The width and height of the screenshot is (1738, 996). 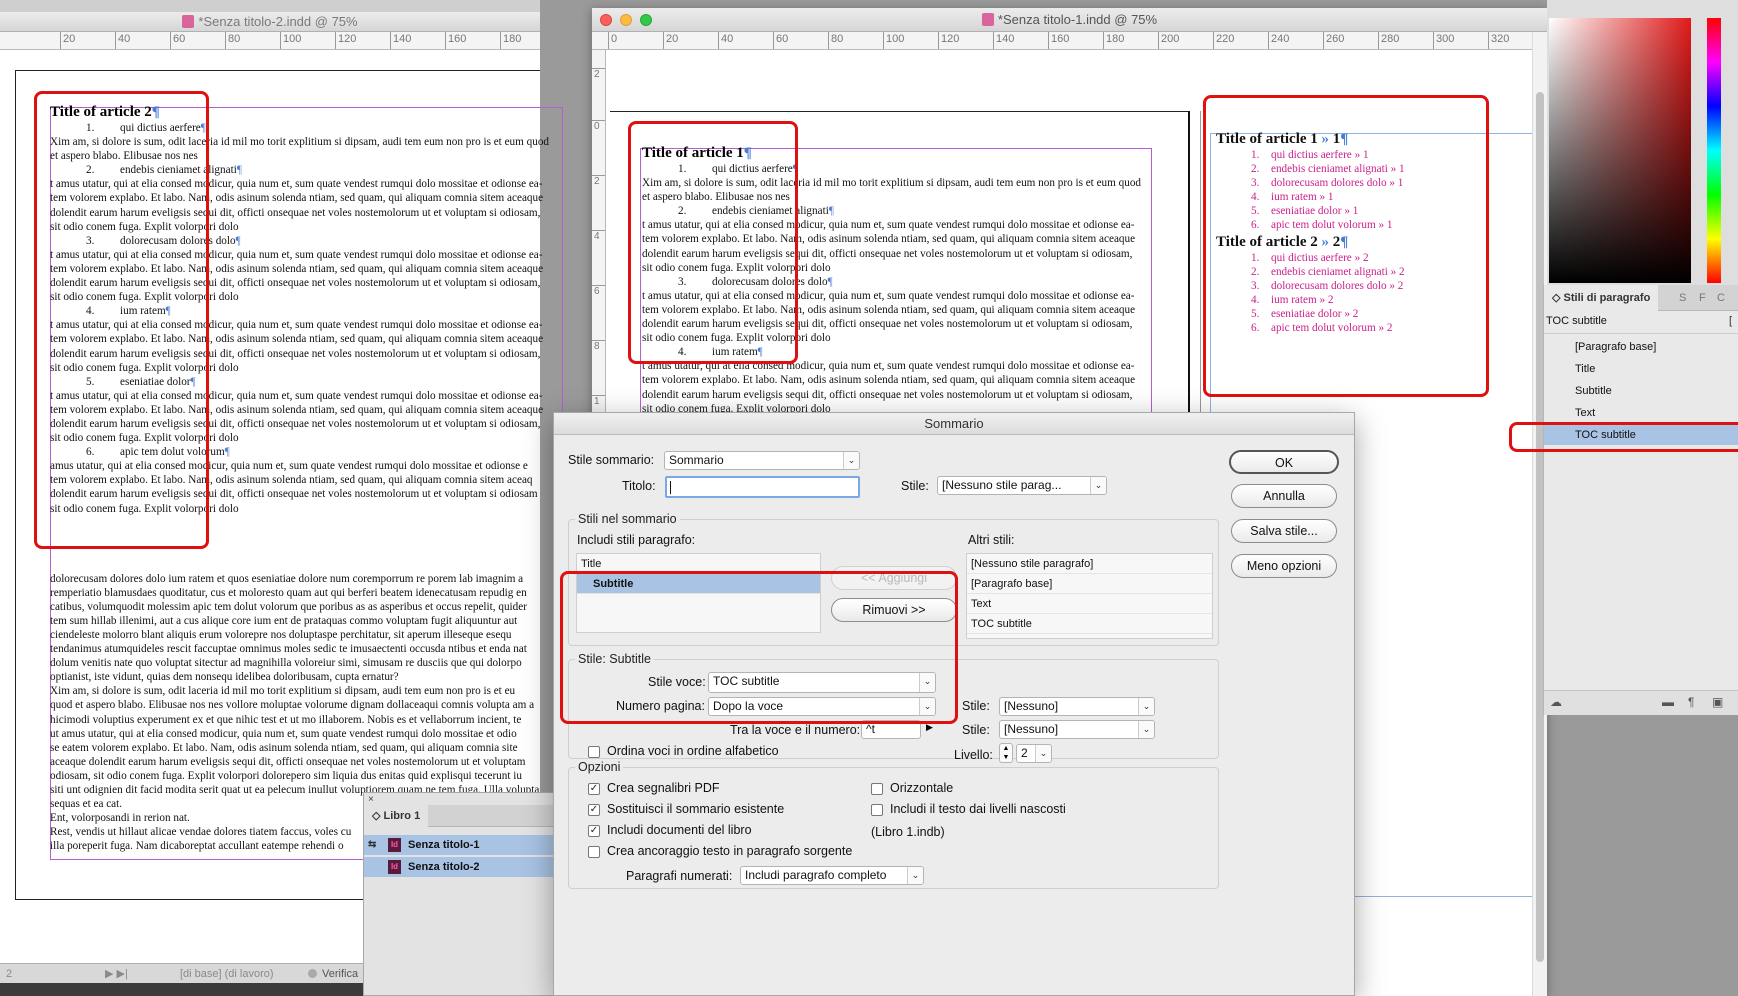 What do you see at coordinates (877, 789) in the screenshot?
I see `run-in-checkbox` at bounding box center [877, 789].